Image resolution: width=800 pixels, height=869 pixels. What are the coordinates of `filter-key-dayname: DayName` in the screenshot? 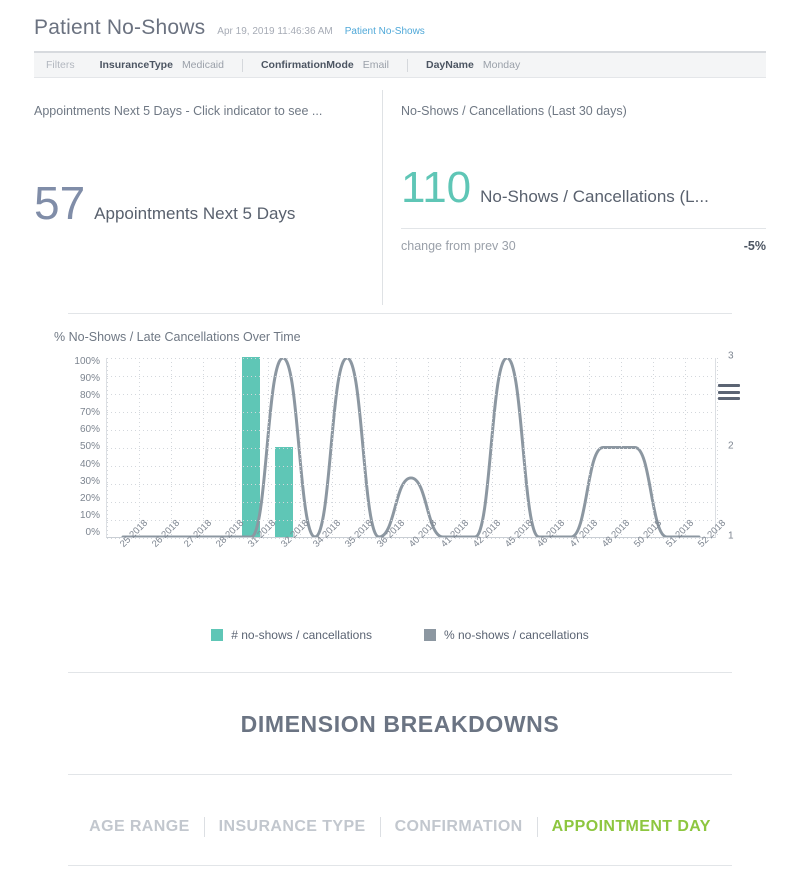 It's located at (450, 65).